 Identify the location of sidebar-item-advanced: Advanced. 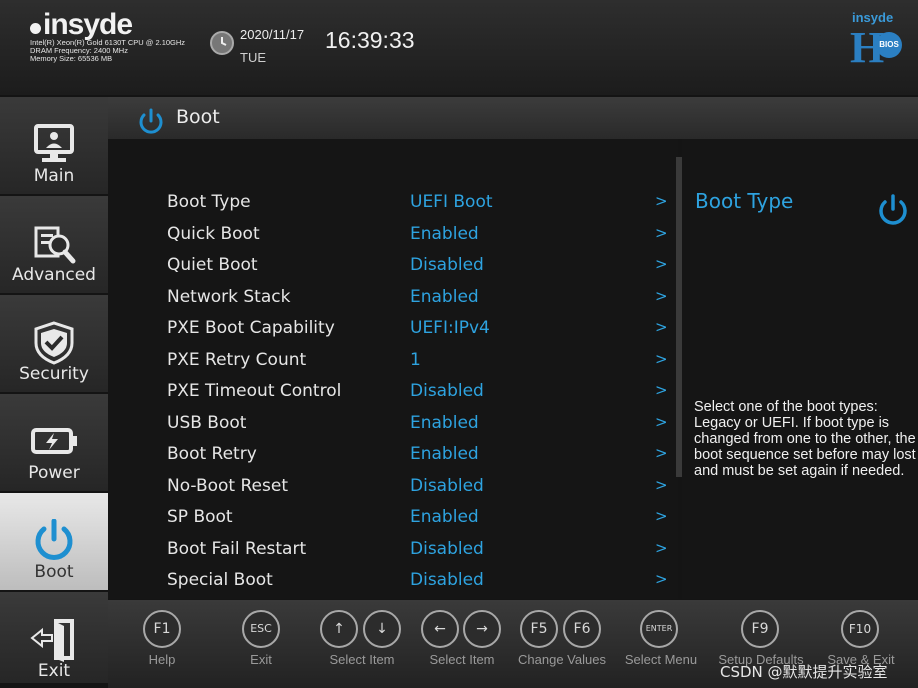
(54, 244).